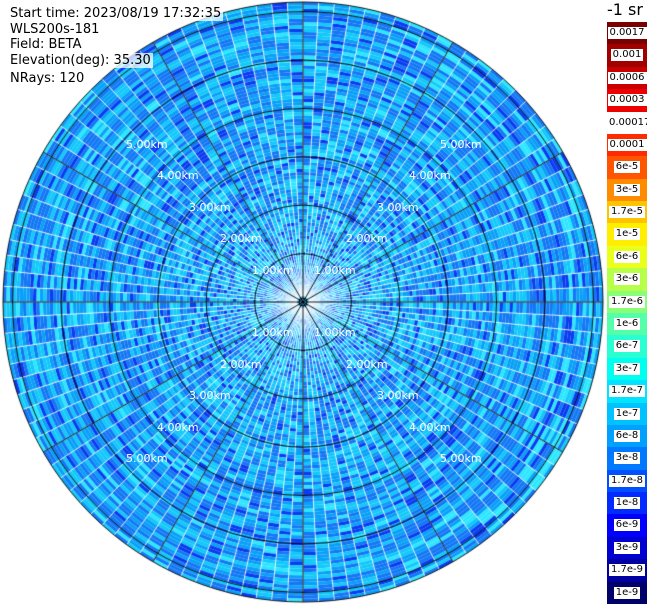 This screenshot has height=607, width=647. I want to click on colorbar-level: 1.7e-9, so click(627, 571).